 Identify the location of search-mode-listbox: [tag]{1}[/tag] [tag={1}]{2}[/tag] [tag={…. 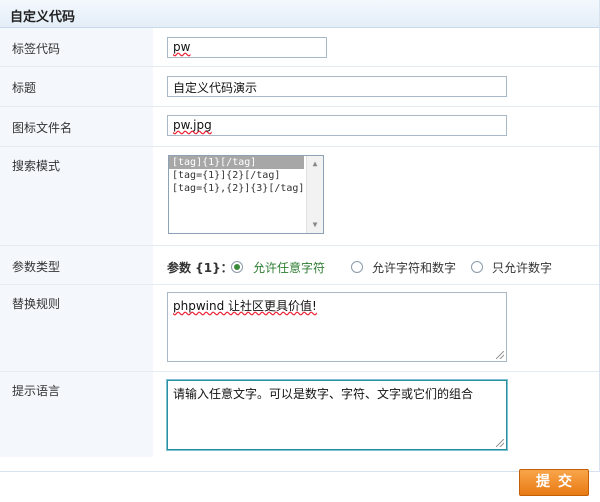
(246, 194).